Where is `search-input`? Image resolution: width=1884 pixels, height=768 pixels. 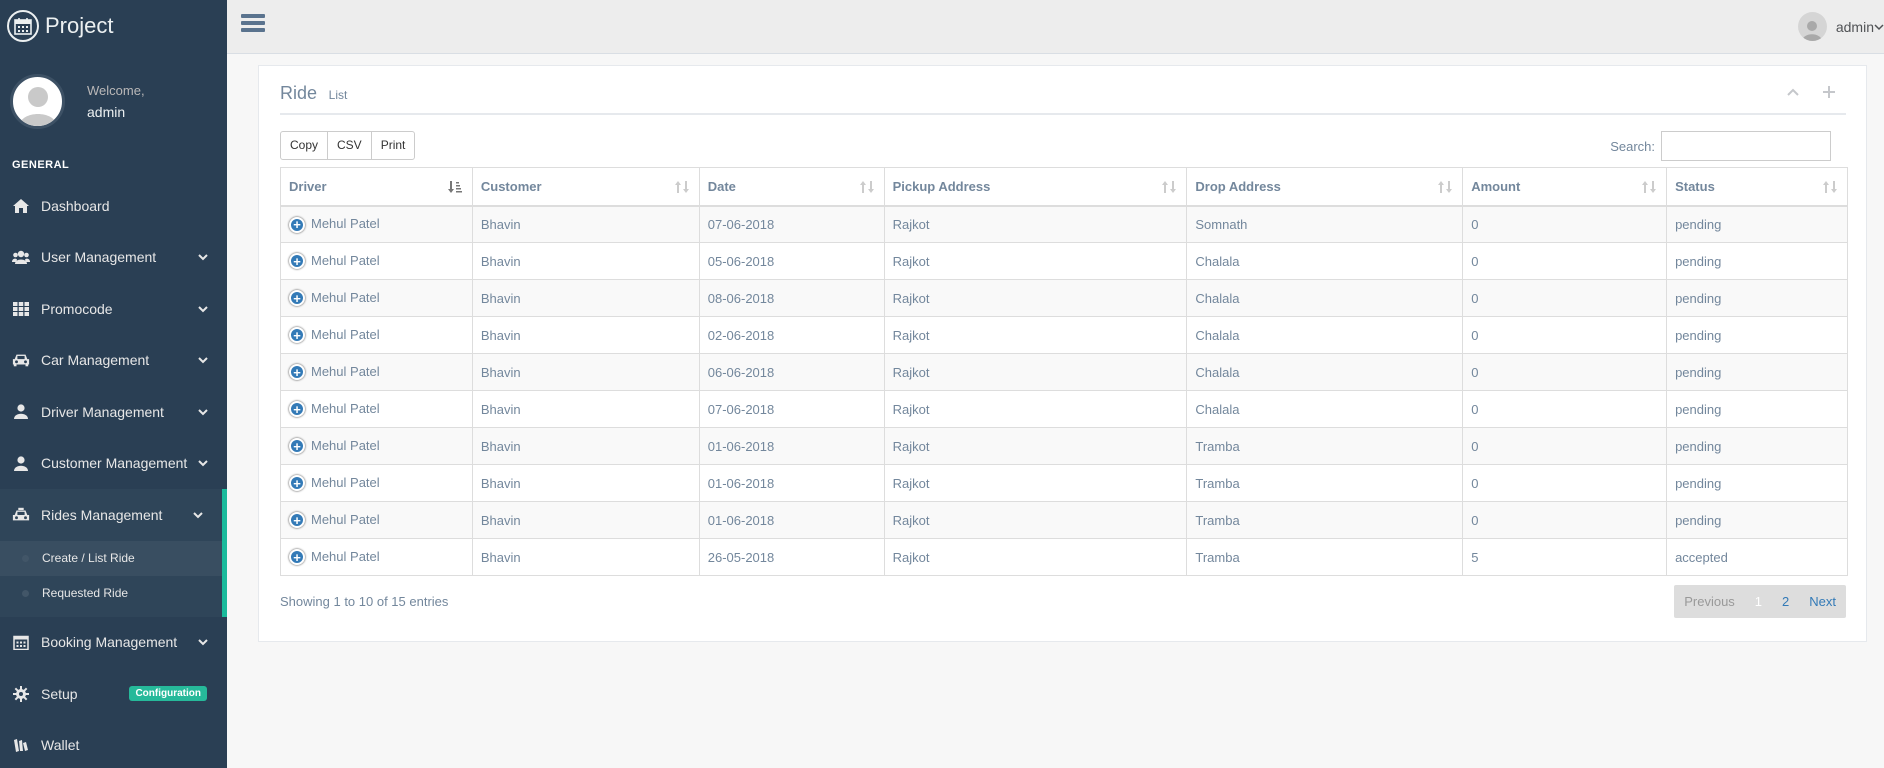 search-input is located at coordinates (1746, 146).